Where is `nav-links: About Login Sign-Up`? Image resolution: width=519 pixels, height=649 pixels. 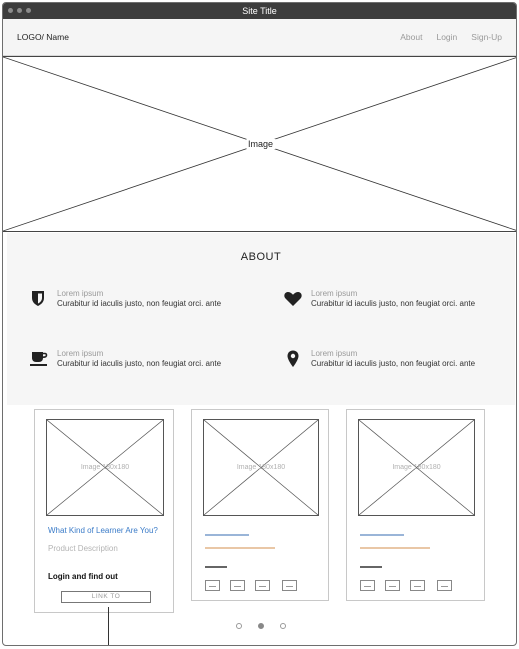 nav-links: About Login Sign-Up is located at coordinates (451, 37).